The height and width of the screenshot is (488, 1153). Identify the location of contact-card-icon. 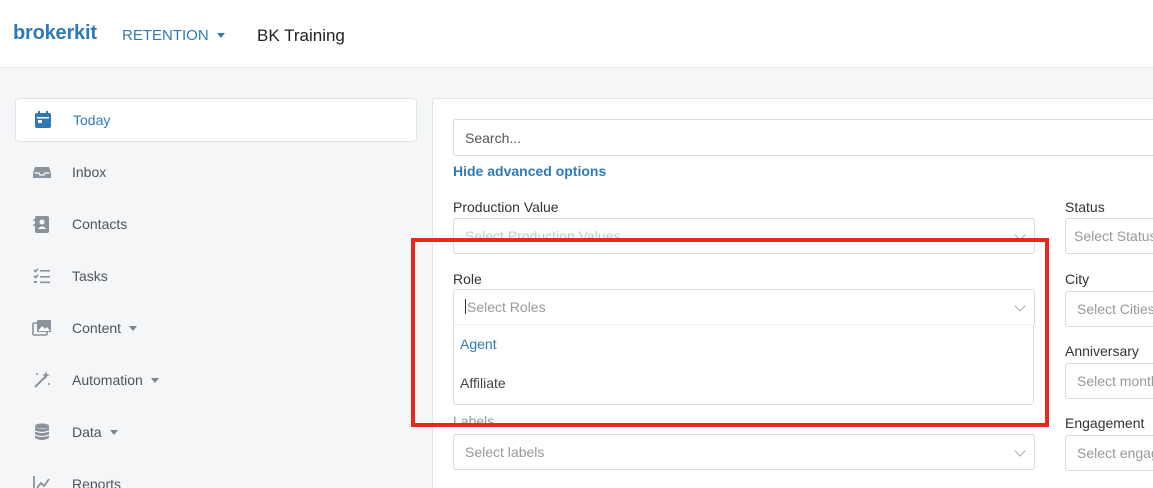
(42, 224).